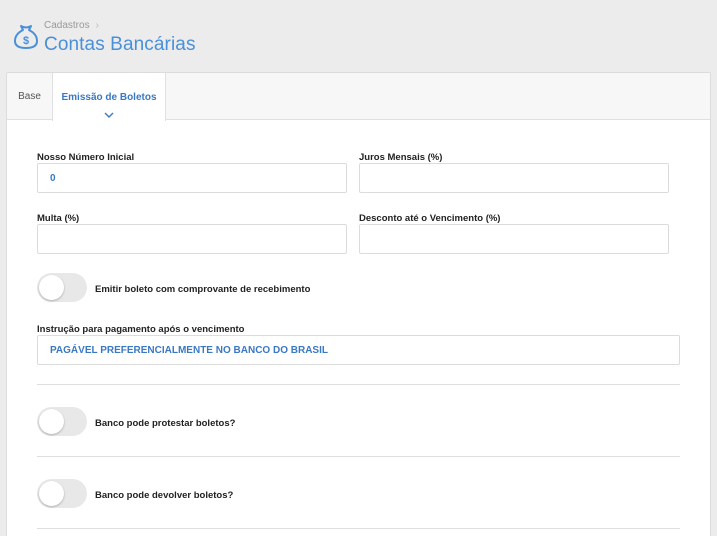 This screenshot has height=536, width=717. I want to click on tab-base: Base, so click(29, 96).